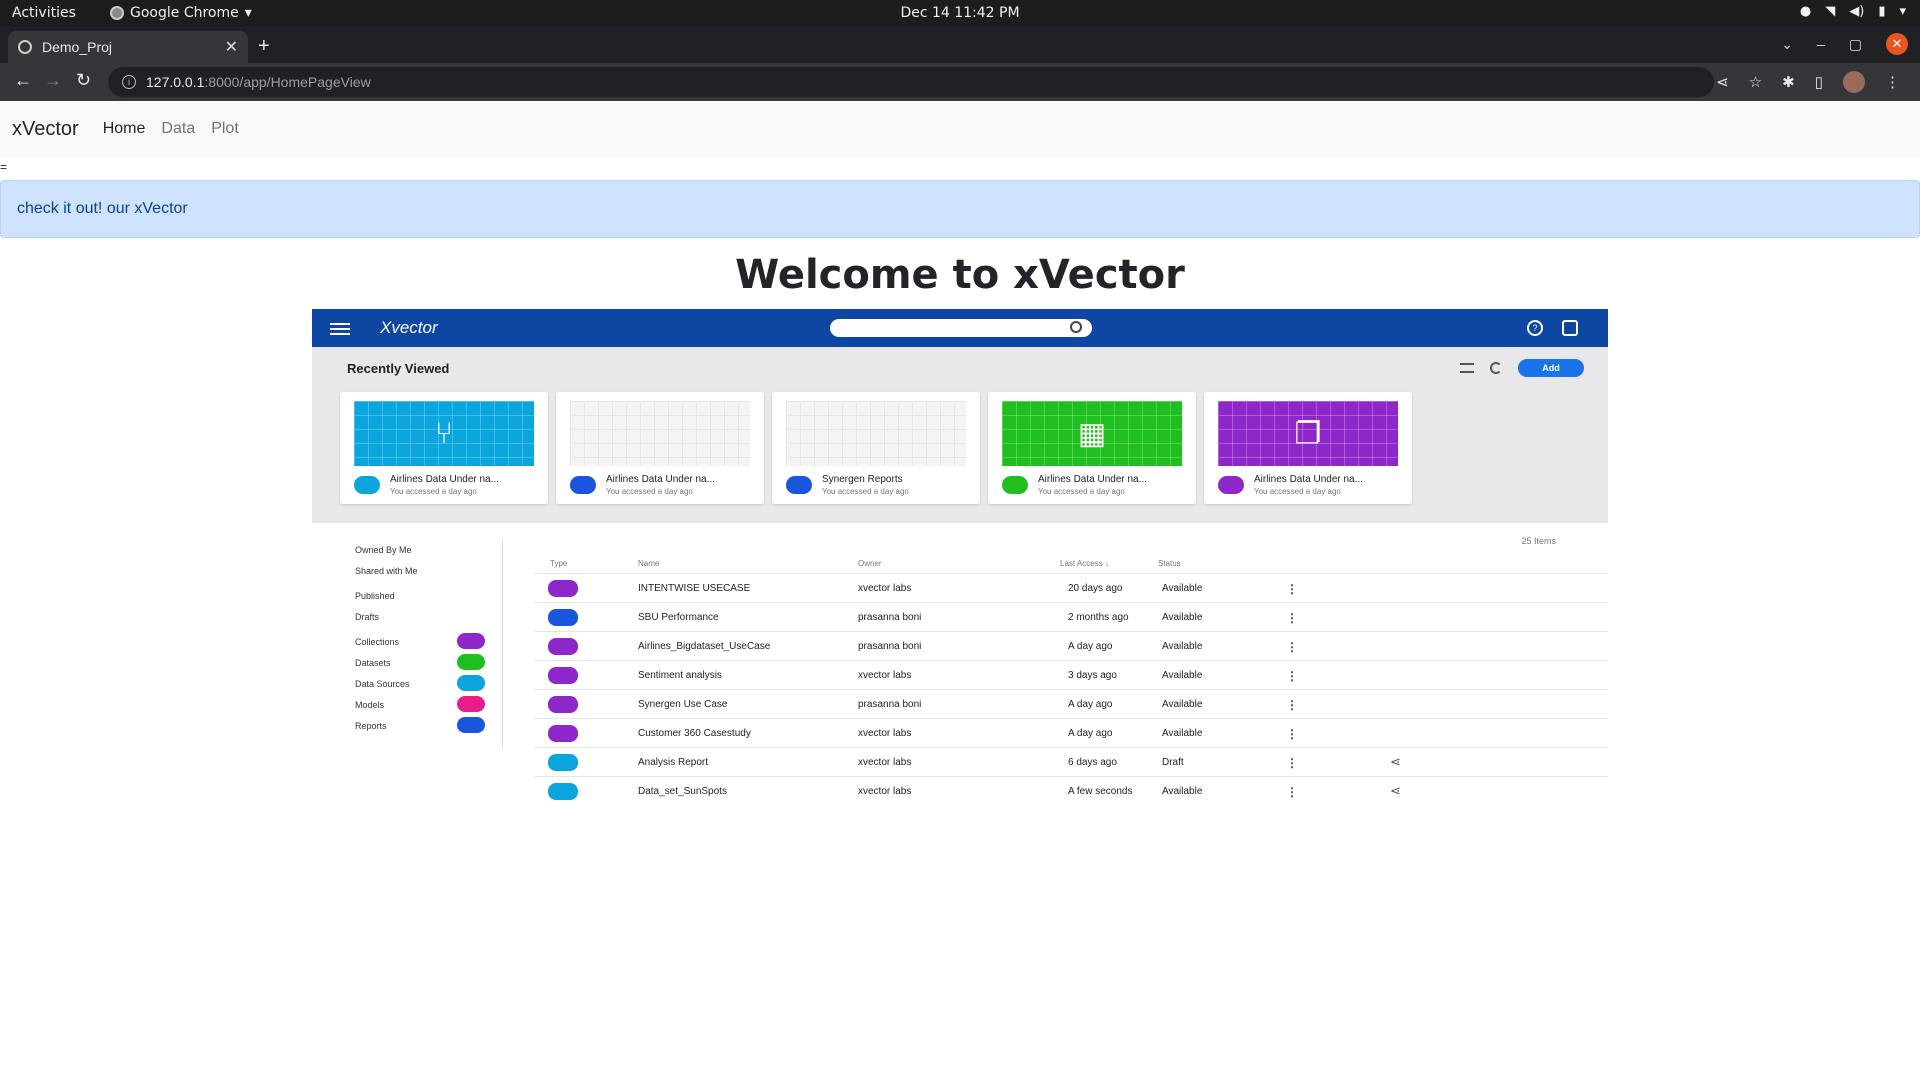 This screenshot has width=1920, height=1080. Describe the element at coordinates (77, 47) in the screenshot. I see `tab-title: Demo_Proj` at that location.